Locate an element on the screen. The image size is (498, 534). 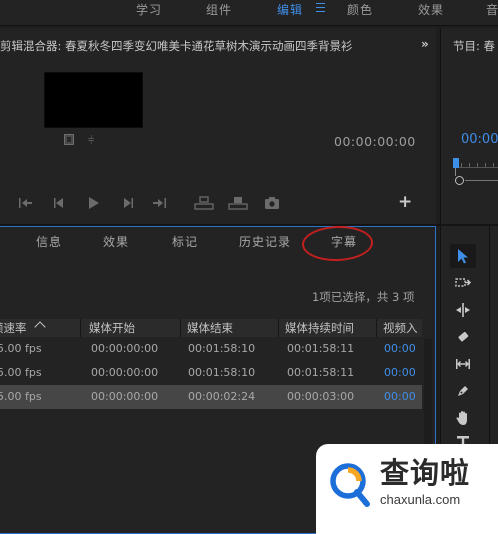
cell-duration: 00:00:03:00 is located at coordinates (321, 396).